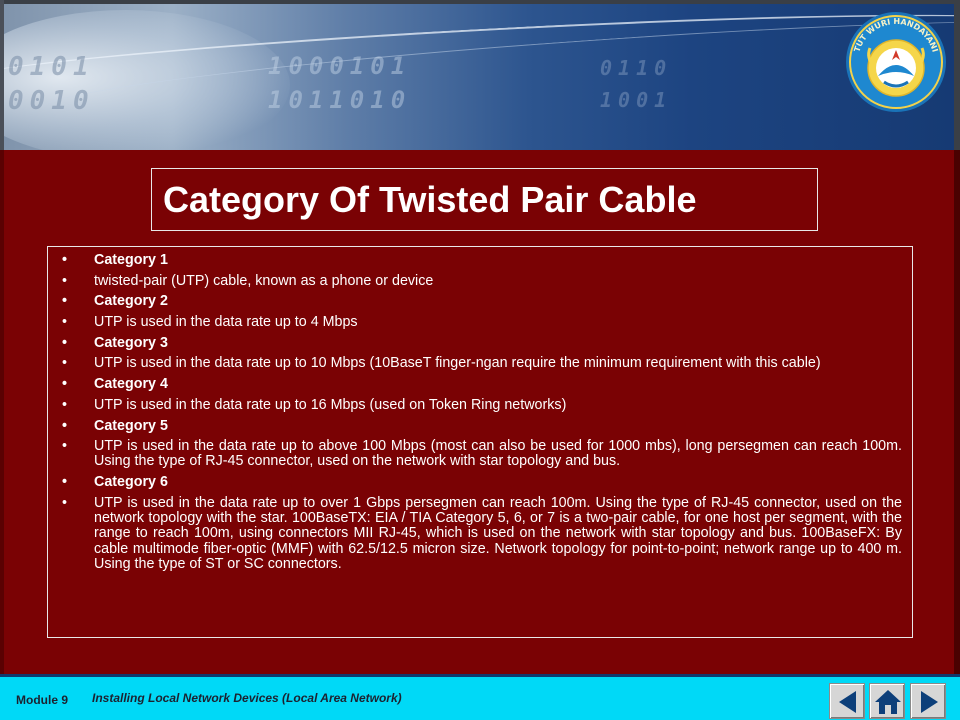 Image resolution: width=960 pixels, height=720 pixels. Describe the element at coordinates (636, 68) in the screenshot. I see `binary-decoration: 0110` at that location.